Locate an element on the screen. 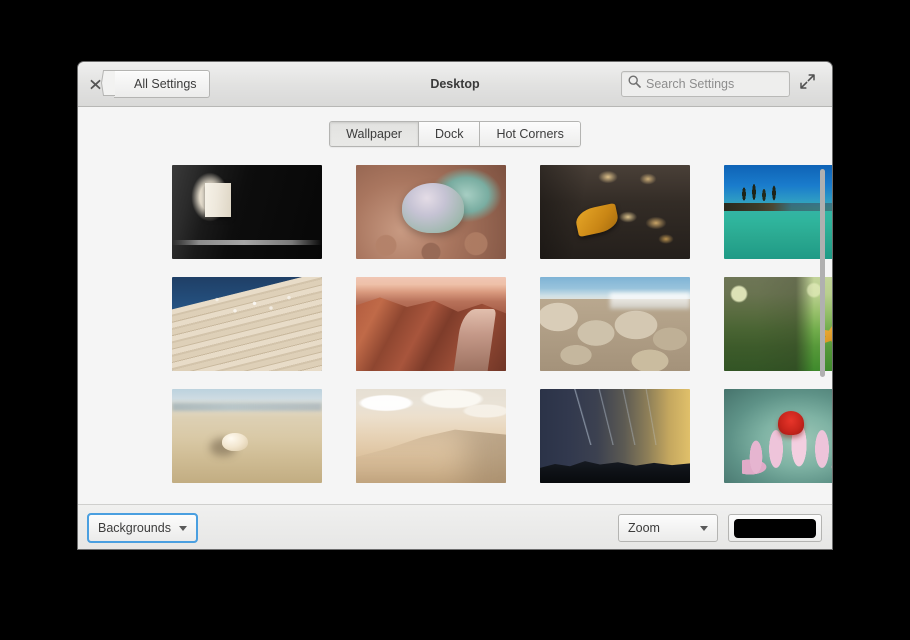 This screenshot has width=910, height=640. search-settings-input: Search Settings is located at coordinates (705, 84).